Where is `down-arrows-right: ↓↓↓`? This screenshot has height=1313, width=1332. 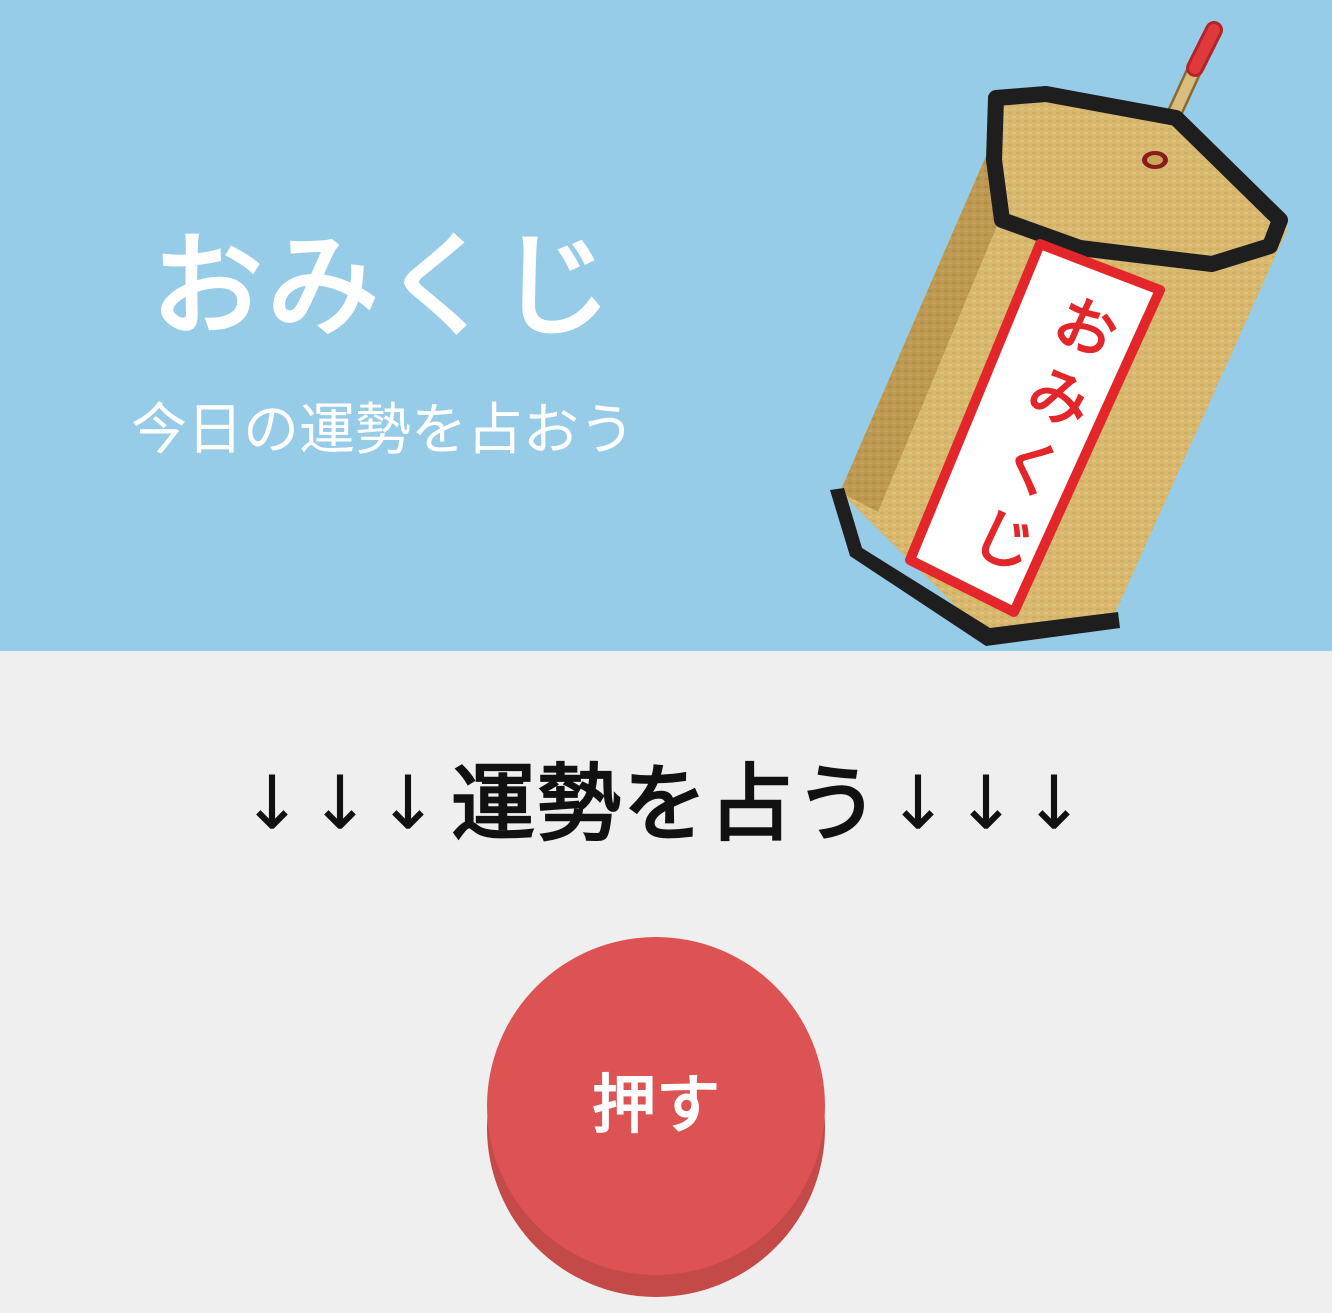 down-arrows-right: ↓↓↓ is located at coordinates (989, 803).